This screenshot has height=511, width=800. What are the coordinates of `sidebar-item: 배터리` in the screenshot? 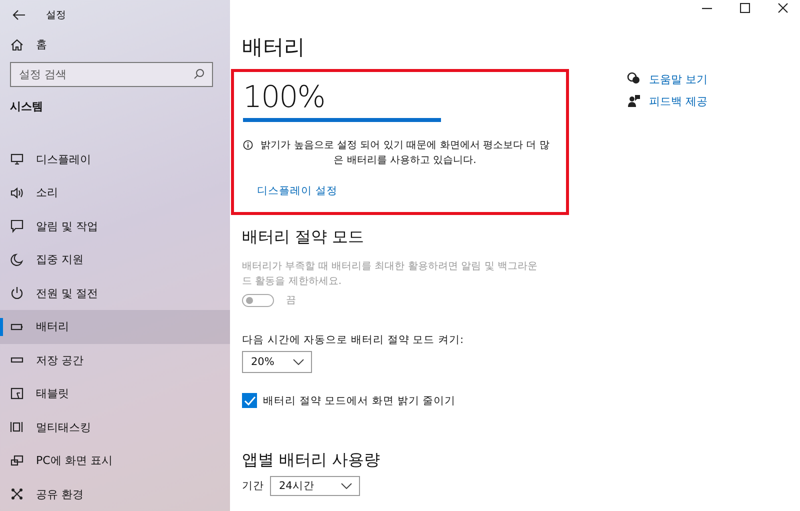 It's located at (115, 327).